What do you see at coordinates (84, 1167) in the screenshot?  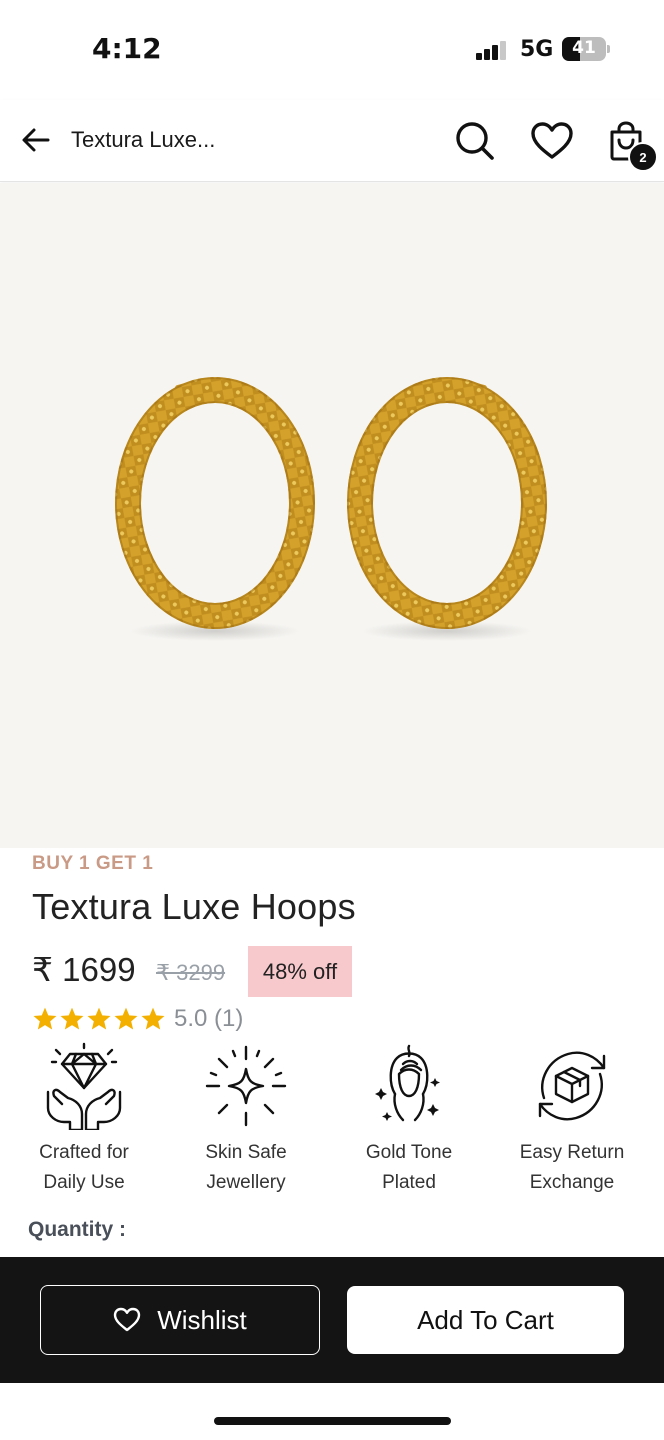 I see `feature-label: Crafted for Daily Use` at bounding box center [84, 1167].